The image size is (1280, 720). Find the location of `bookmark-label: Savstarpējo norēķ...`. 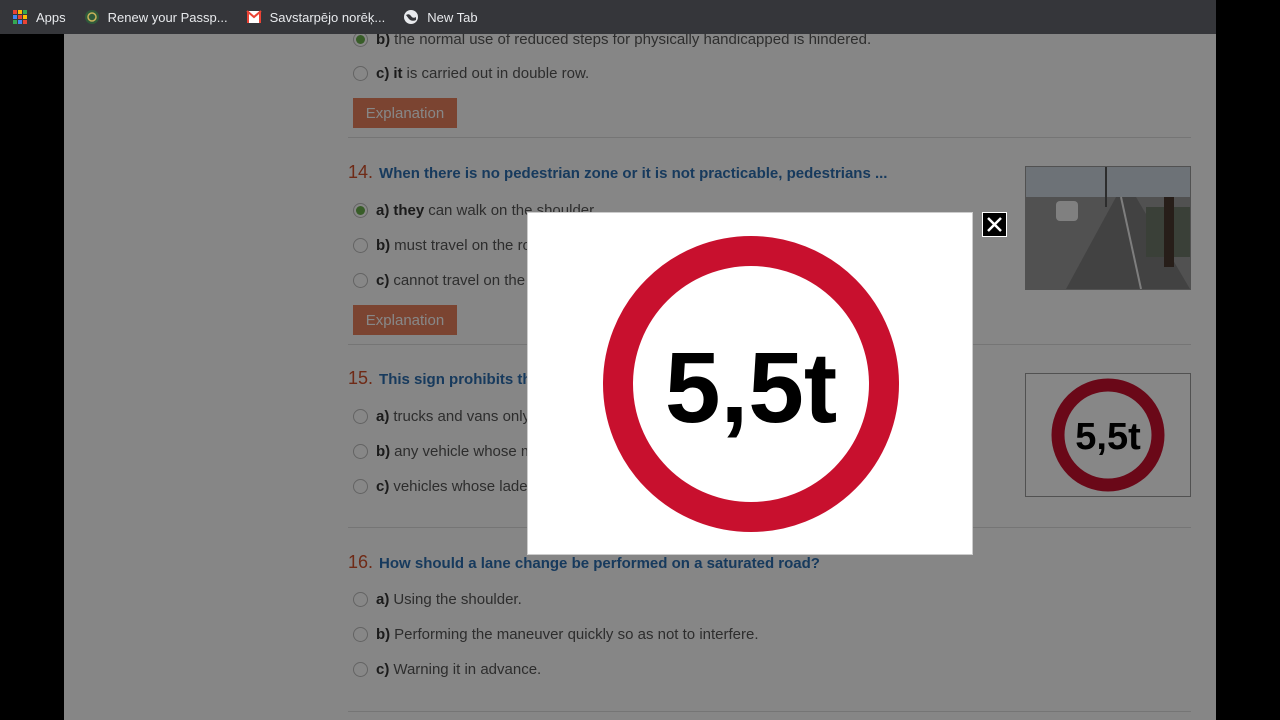

bookmark-label: Savstarpējo norēķ... is located at coordinates (327, 17).